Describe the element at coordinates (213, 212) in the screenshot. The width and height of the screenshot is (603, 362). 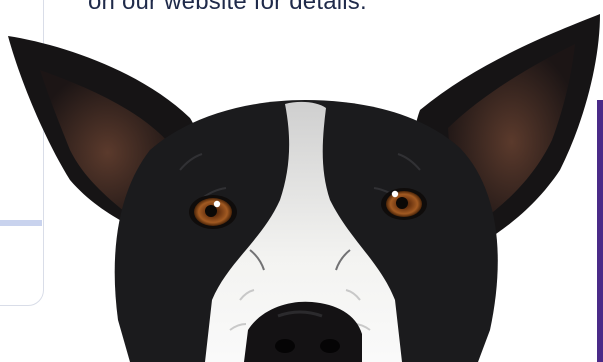
I see `left-eye` at that location.